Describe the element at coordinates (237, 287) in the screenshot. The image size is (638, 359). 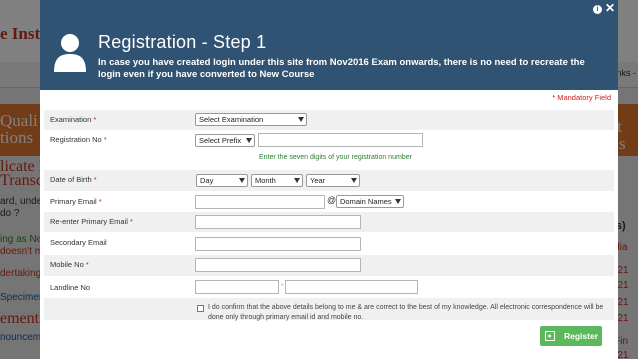
I see `landline-std-input` at that location.